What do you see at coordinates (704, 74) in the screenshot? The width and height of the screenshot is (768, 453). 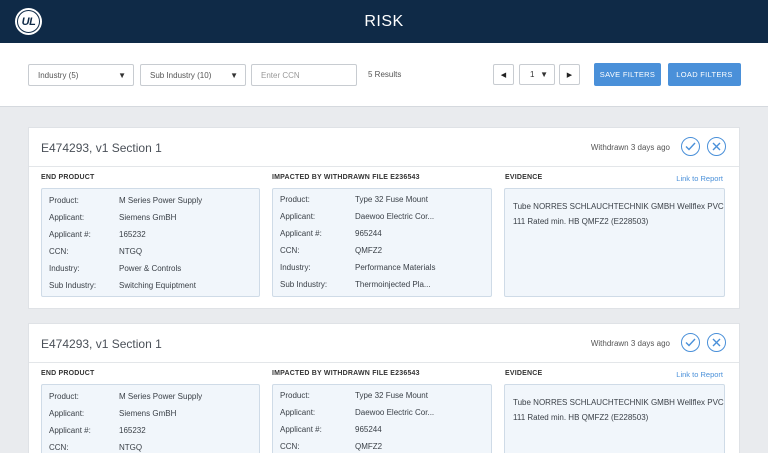 I see `load-filters-button: LOAD FILTERS` at bounding box center [704, 74].